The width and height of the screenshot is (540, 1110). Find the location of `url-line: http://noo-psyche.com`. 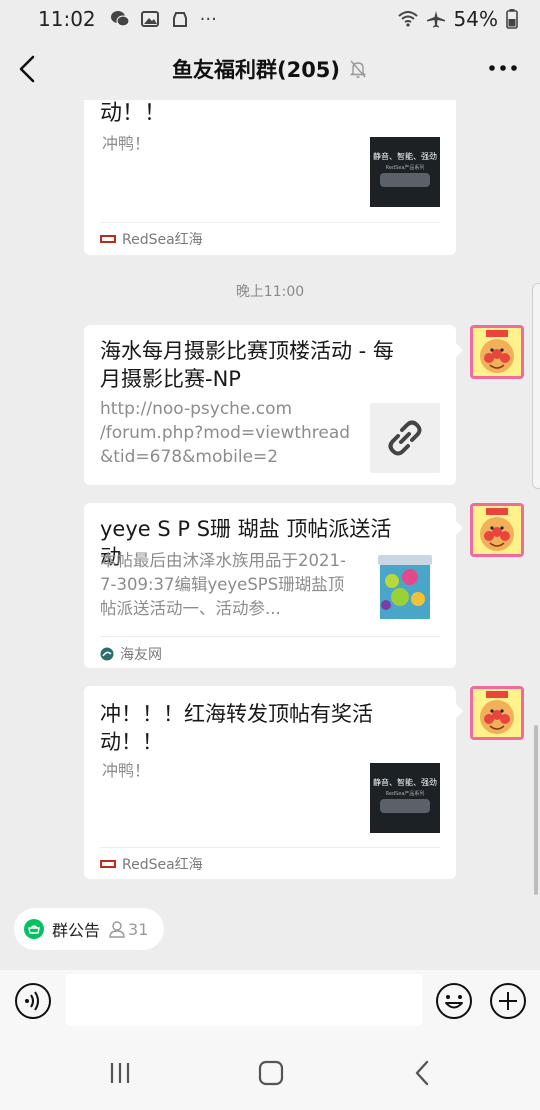

url-line: http://noo-psyche.com is located at coordinates (196, 409).